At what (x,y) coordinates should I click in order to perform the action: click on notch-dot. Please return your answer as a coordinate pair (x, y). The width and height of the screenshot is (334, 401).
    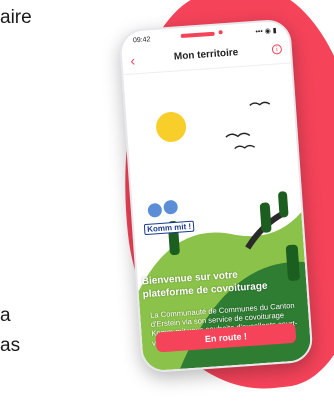
    Looking at the image, I should click on (220, 32).